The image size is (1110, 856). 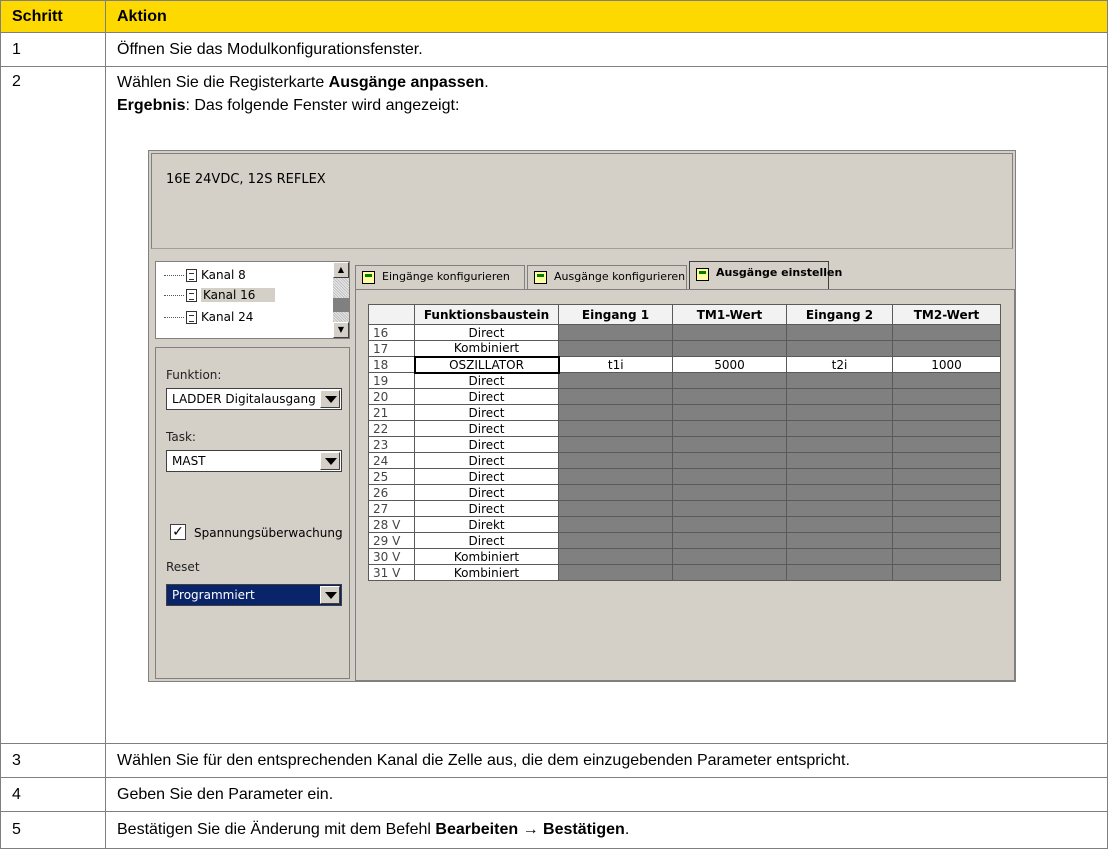 I want to click on parameter-cell-in1: t1i, so click(x=615, y=364).